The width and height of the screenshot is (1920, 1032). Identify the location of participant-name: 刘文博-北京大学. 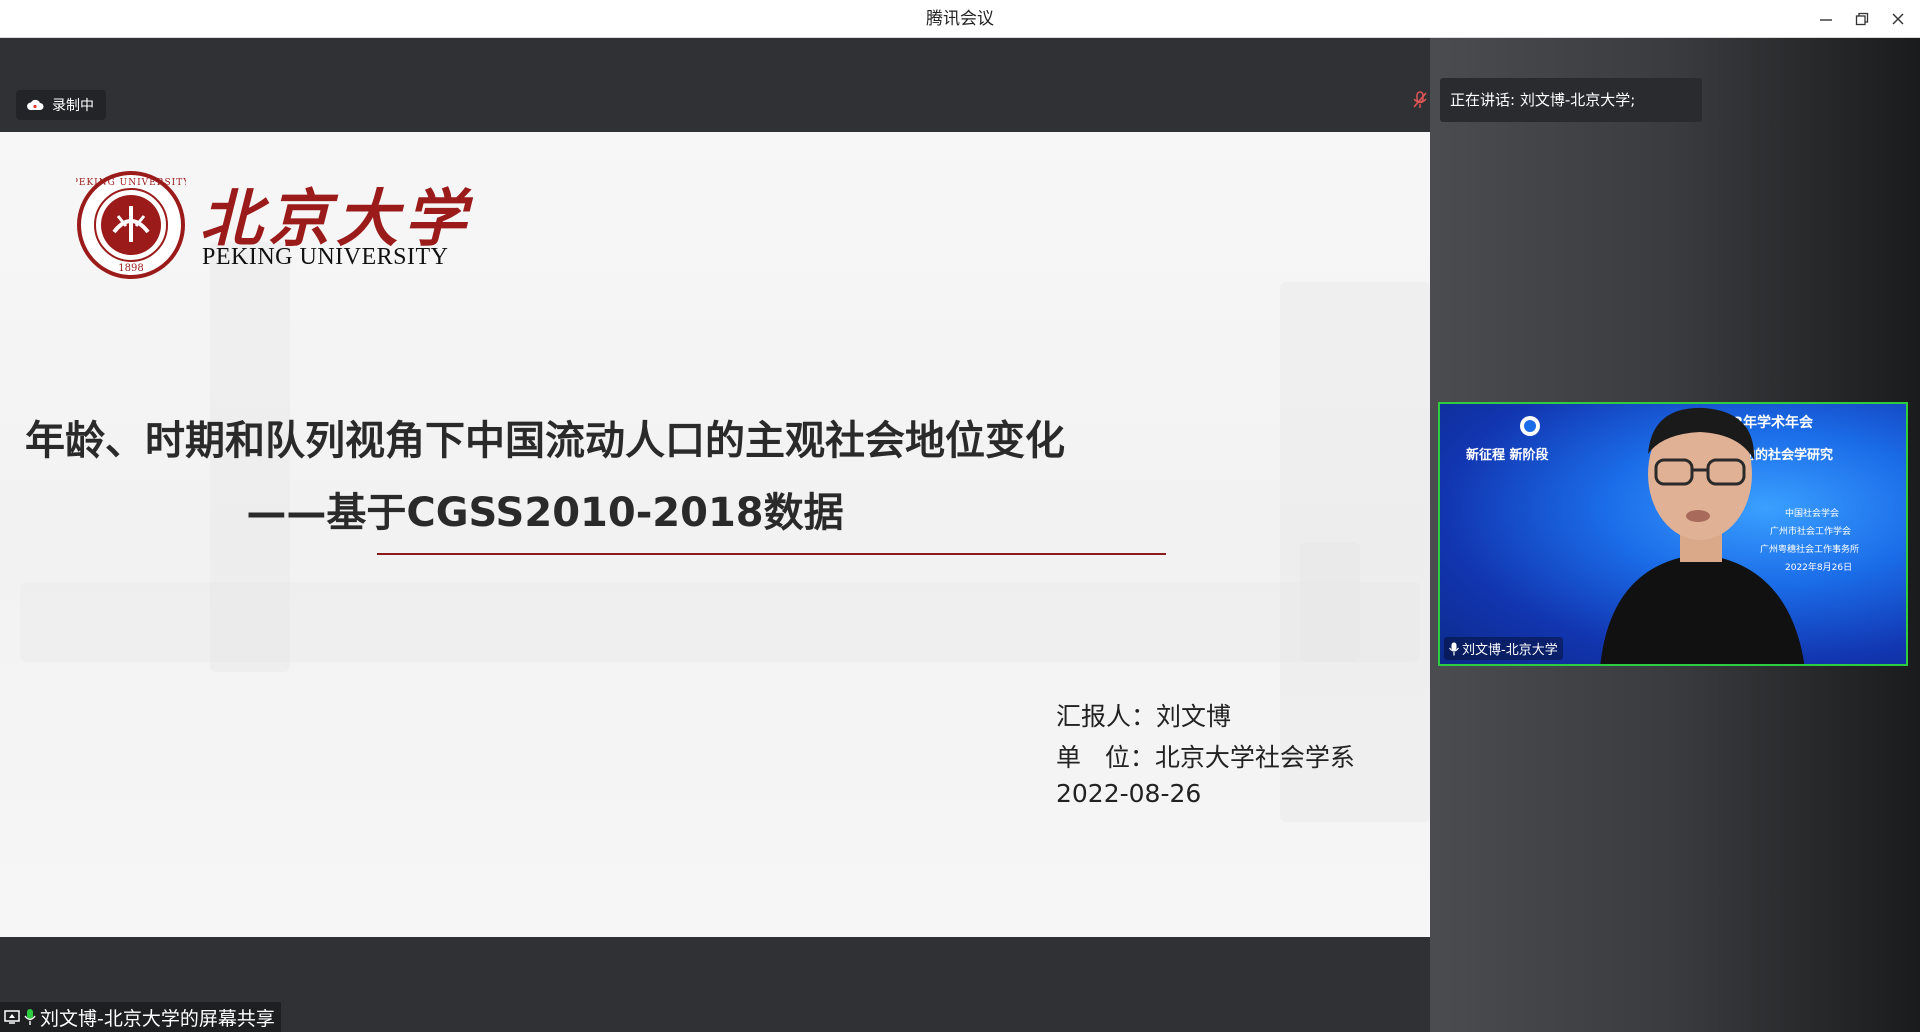
(1510, 650).